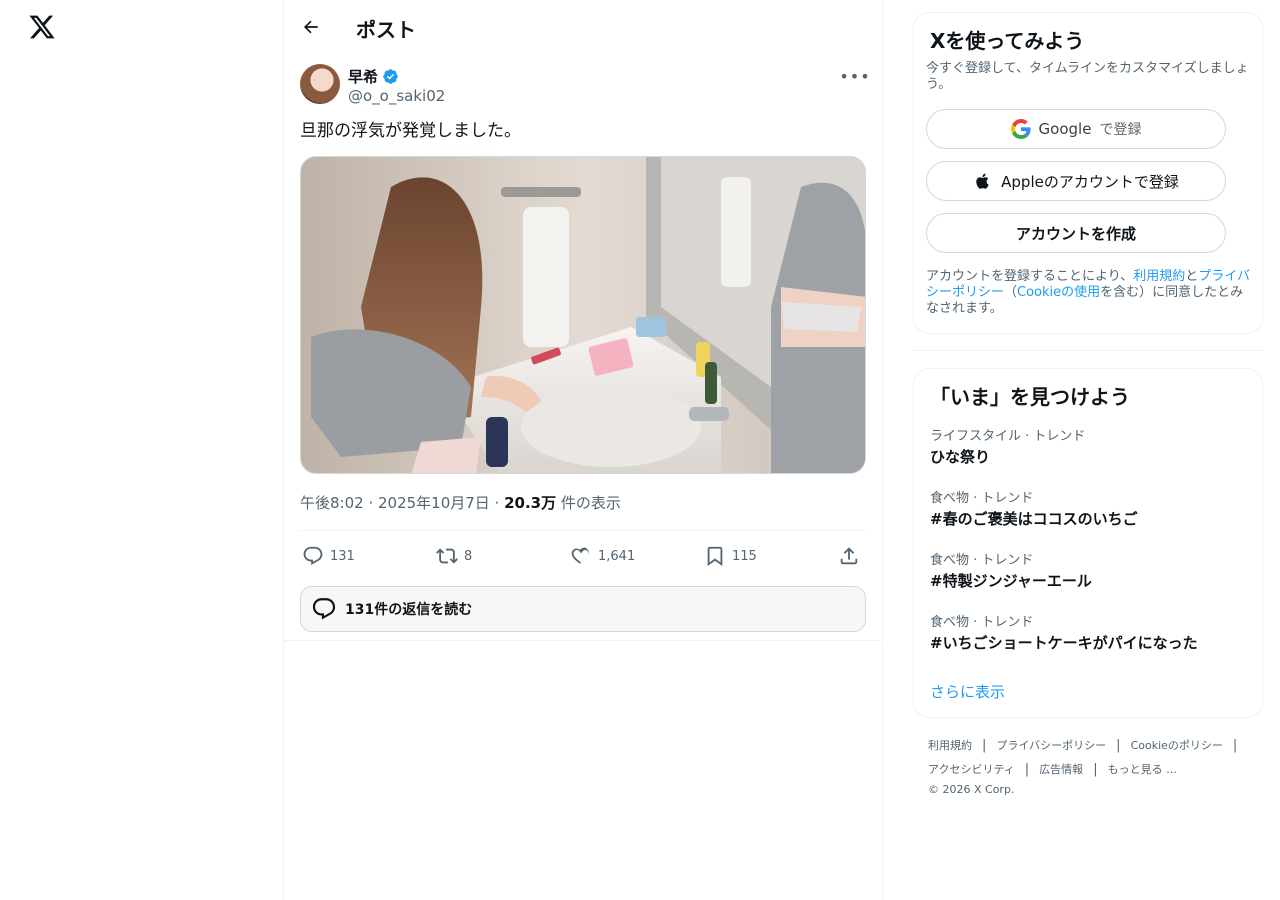  Describe the element at coordinates (1020, 129) in the screenshot. I see `google-logo-icon` at that location.